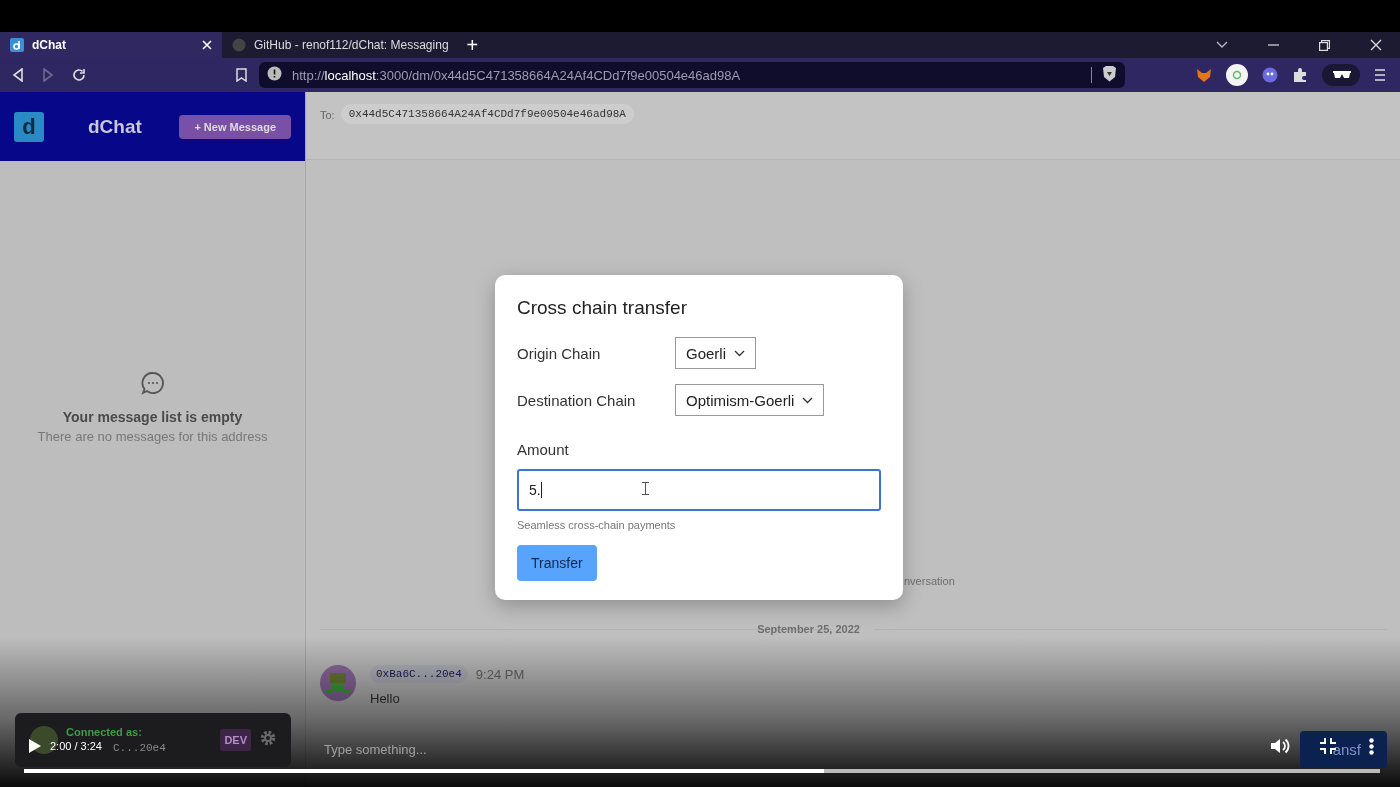 Image resolution: width=1400 pixels, height=787 pixels. I want to click on volume-icon, so click(1280, 746).